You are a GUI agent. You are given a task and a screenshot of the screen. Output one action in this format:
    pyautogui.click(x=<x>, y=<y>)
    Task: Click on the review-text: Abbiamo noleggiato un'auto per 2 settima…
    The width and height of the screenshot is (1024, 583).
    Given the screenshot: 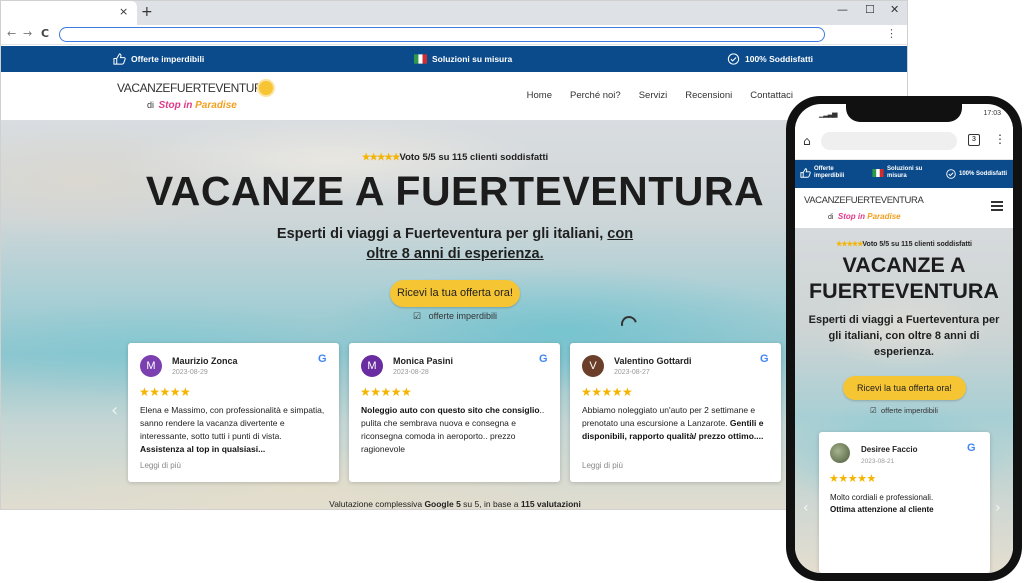 What is the action you would take?
    pyautogui.click(x=673, y=423)
    